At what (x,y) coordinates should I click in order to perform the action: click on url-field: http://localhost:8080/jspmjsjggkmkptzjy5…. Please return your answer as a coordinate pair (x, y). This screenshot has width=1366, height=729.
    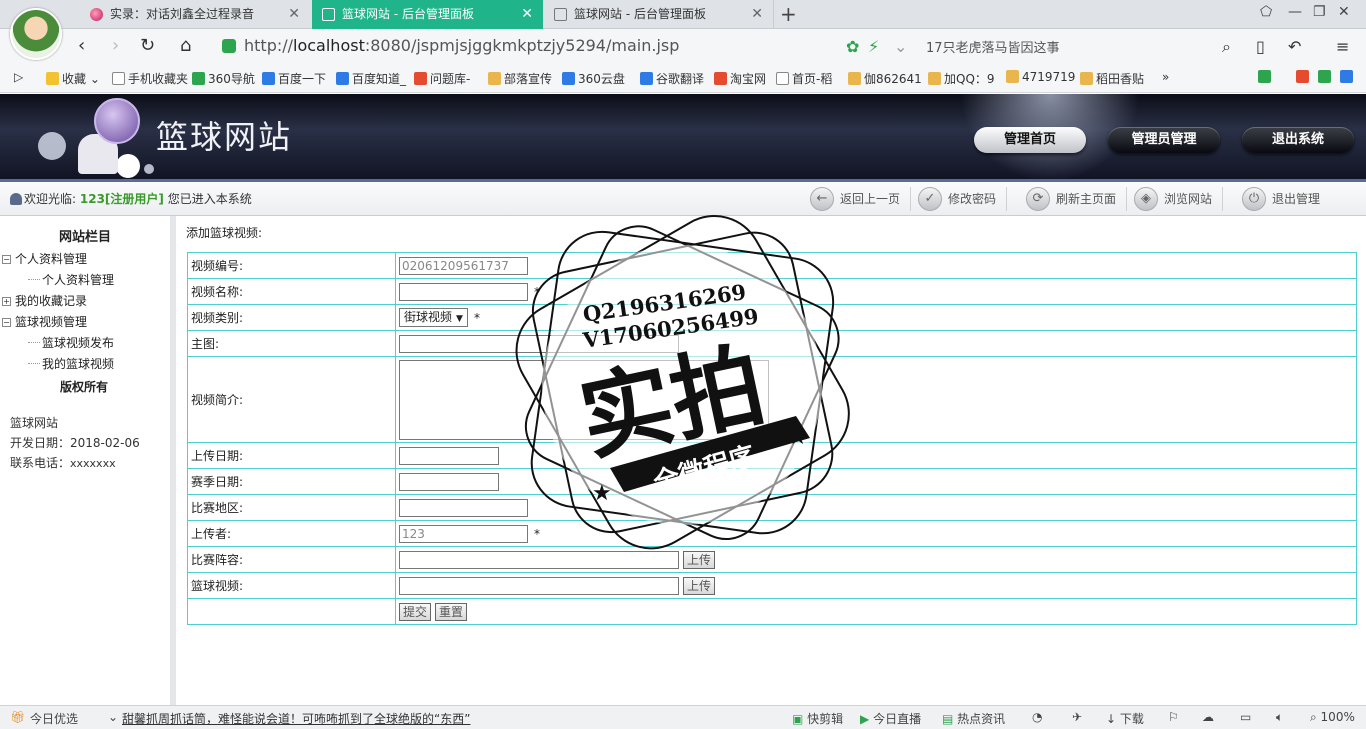
    Looking at the image, I should click on (562, 46).